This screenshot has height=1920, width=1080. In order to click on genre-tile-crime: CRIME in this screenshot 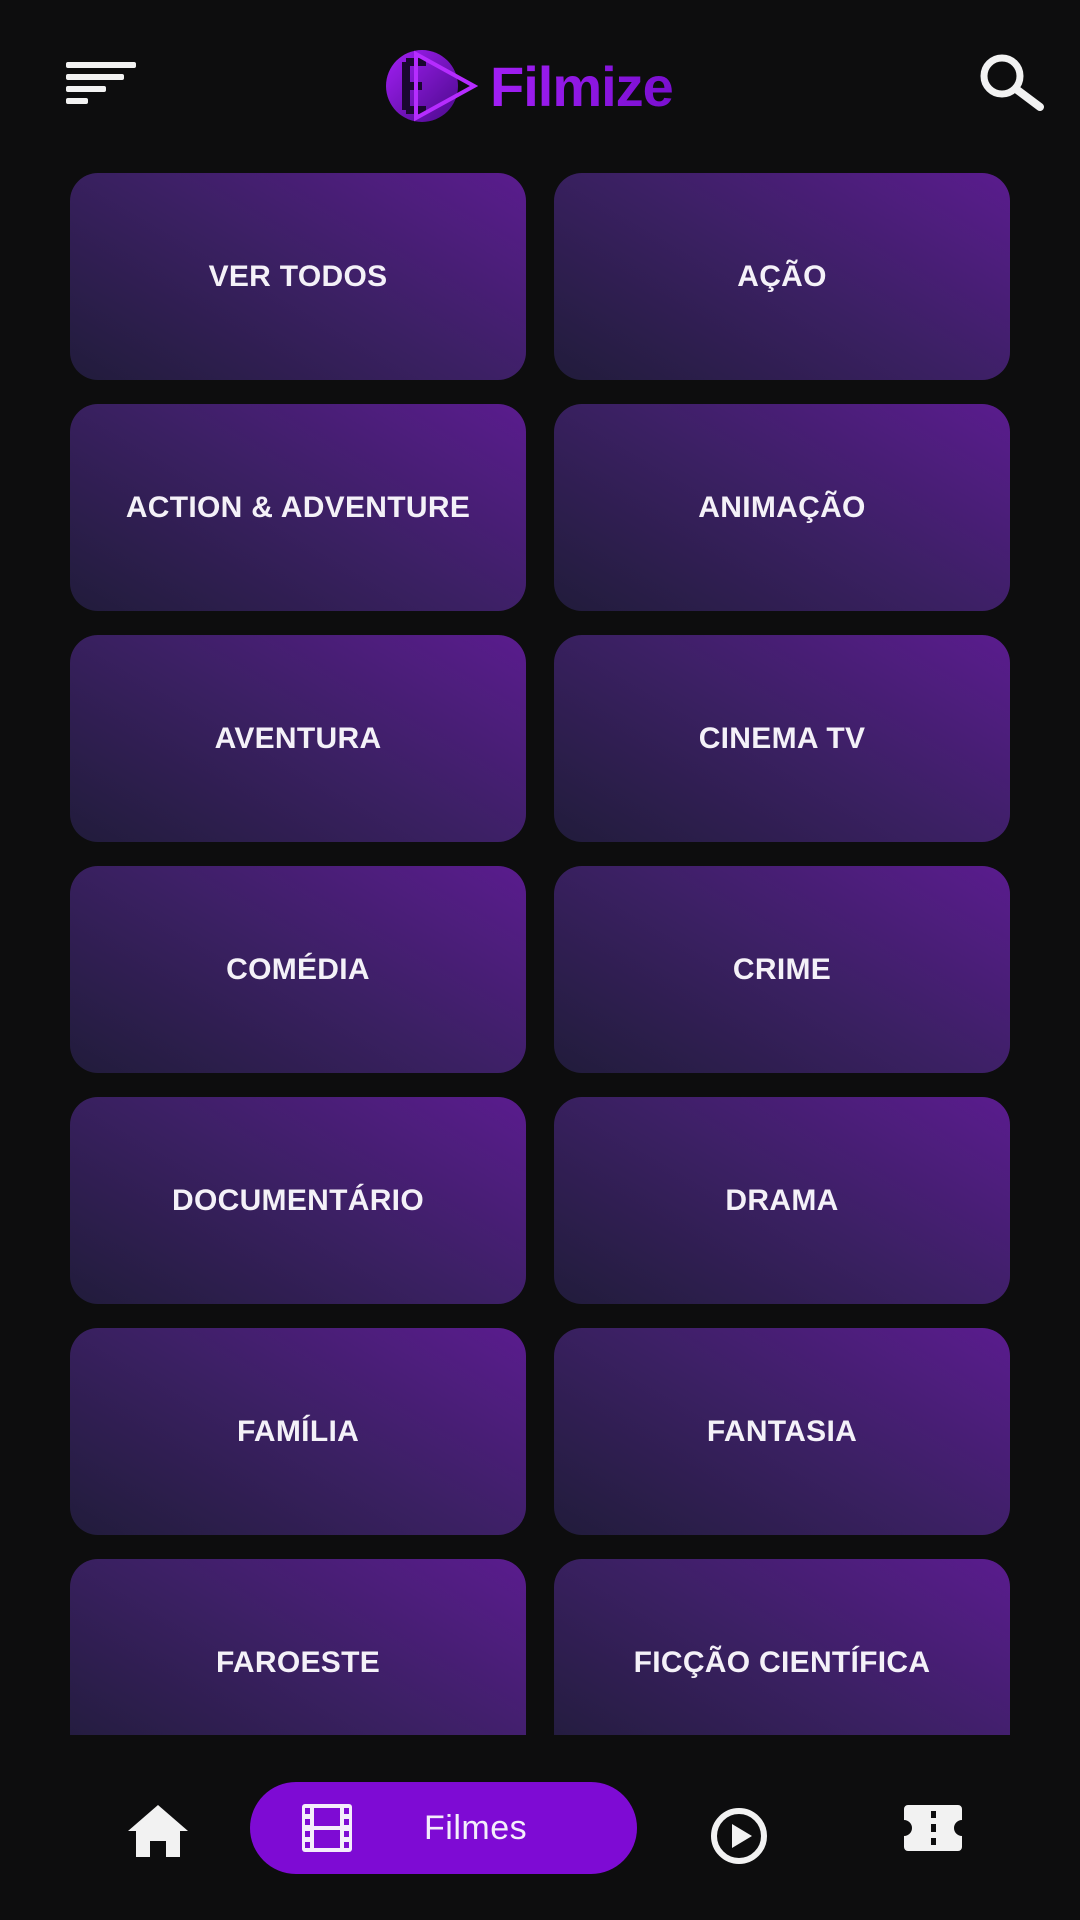, I will do `click(782, 969)`.